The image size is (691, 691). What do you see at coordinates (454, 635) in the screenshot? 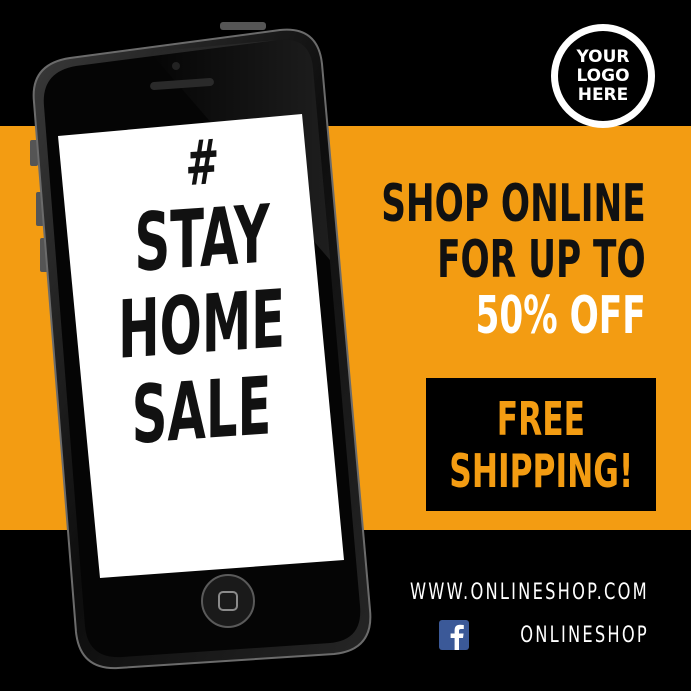
I see `facebook-icon` at bounding box center [454, 635].